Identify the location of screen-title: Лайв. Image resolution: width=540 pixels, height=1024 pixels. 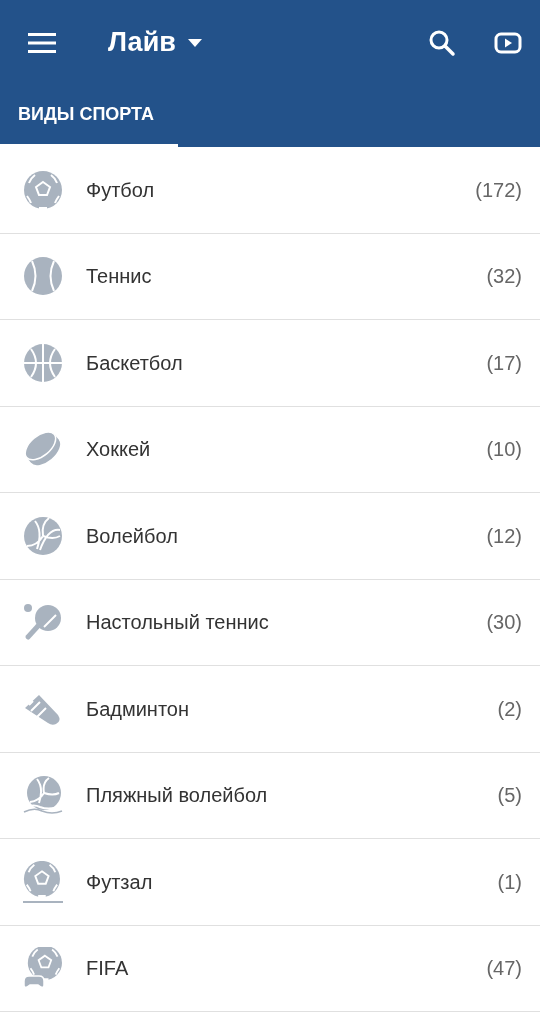
(142, 42).